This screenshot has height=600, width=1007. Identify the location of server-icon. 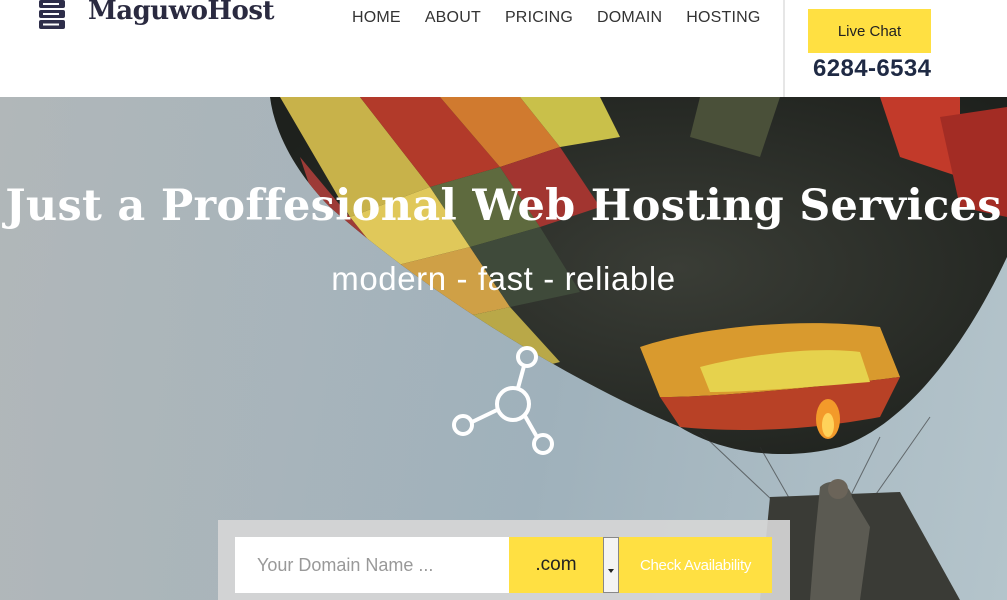
(52, 14).